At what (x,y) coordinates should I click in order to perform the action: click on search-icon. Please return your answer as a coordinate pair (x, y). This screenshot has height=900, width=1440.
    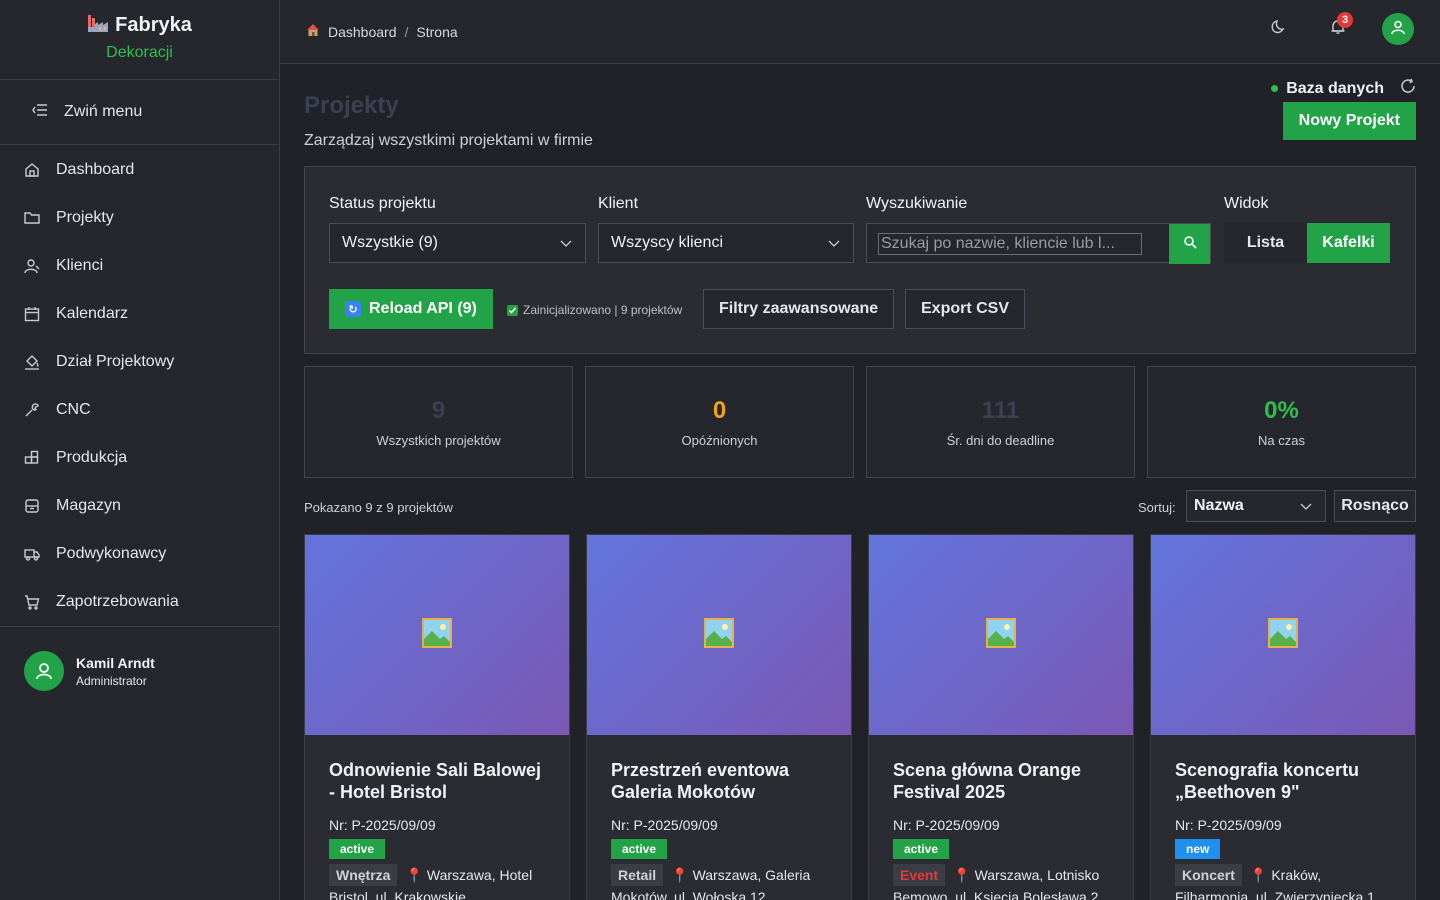
    Looking at the image, I should click on (1190, 244).